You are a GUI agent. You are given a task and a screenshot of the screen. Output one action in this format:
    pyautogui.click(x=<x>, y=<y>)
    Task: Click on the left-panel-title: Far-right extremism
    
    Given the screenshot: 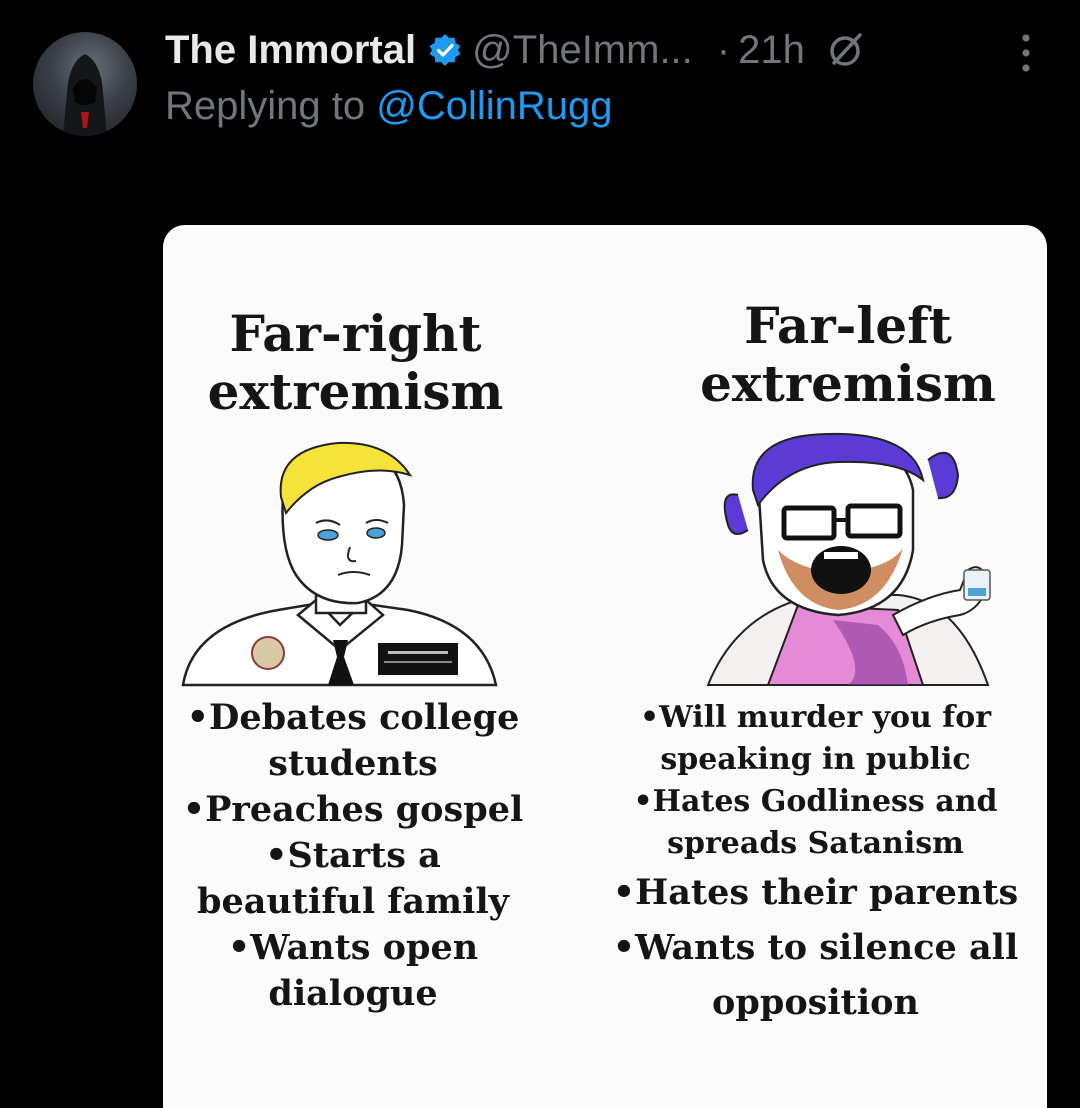 What is the action you would take?
    pyautogui.click(x=355, y=363)
    